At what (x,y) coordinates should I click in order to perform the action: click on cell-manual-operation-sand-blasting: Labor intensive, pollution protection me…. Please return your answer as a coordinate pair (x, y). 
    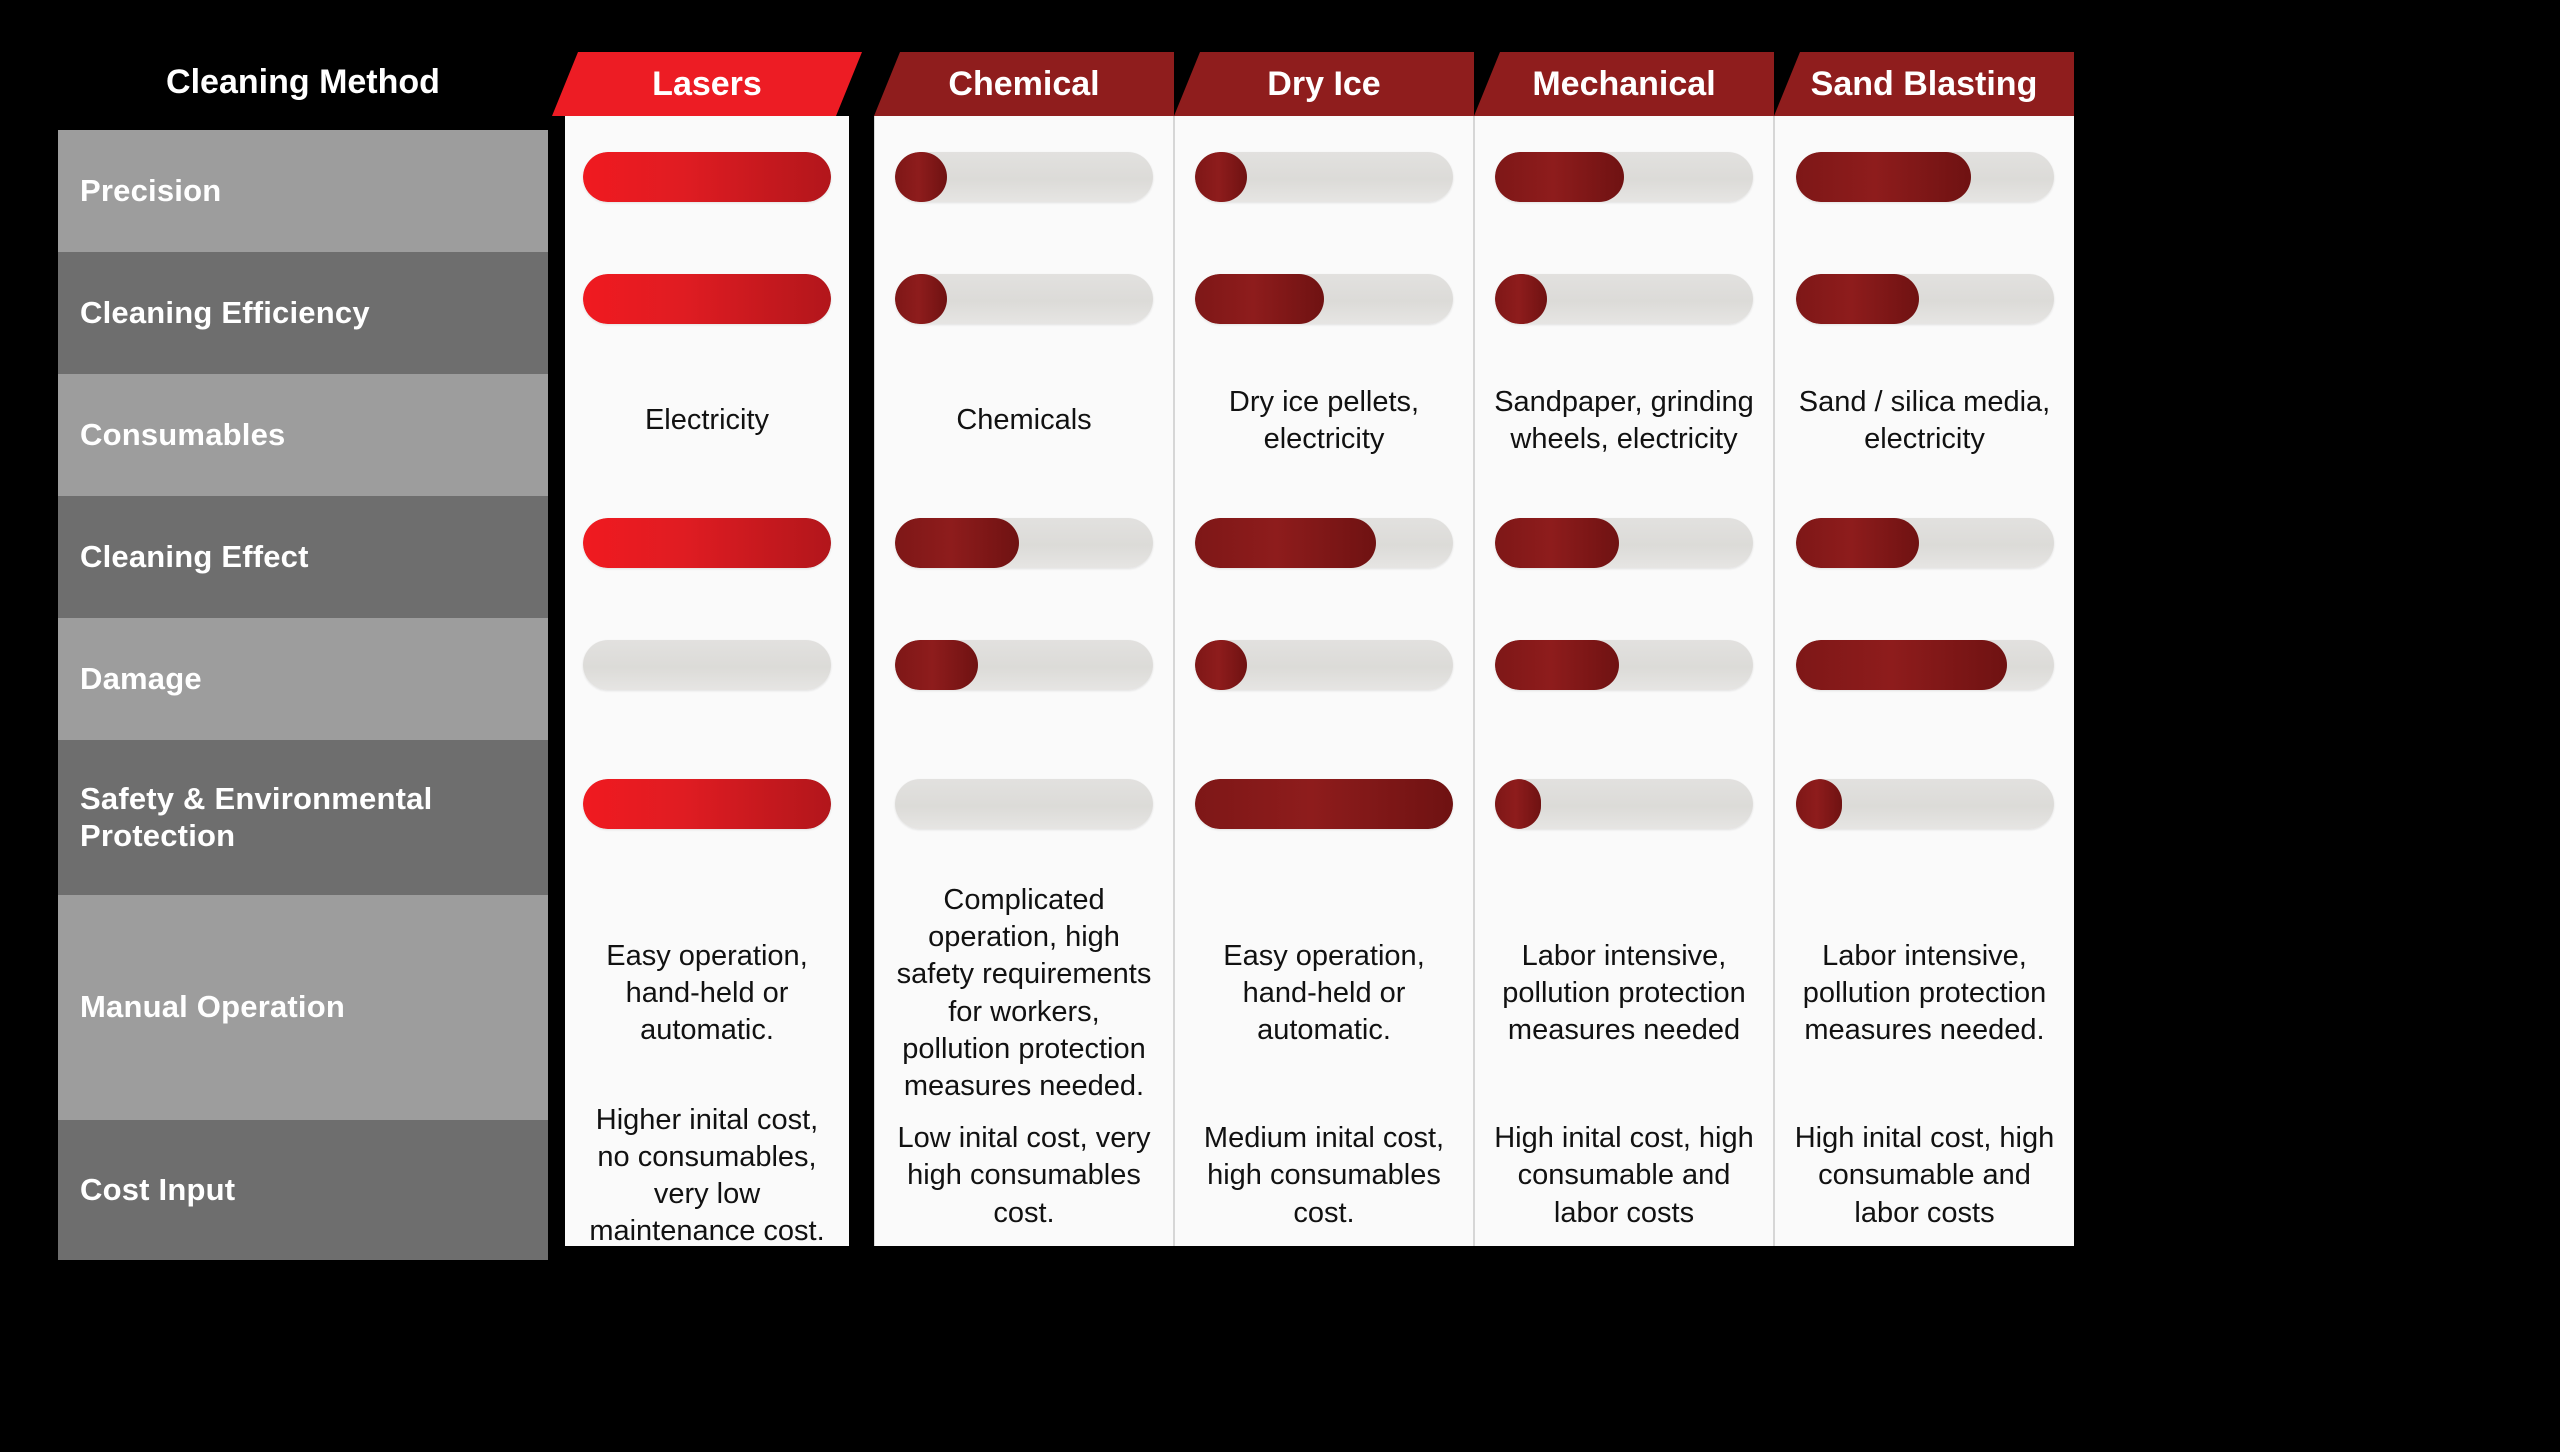
    Looking at the image, I should click on (1924, 993).